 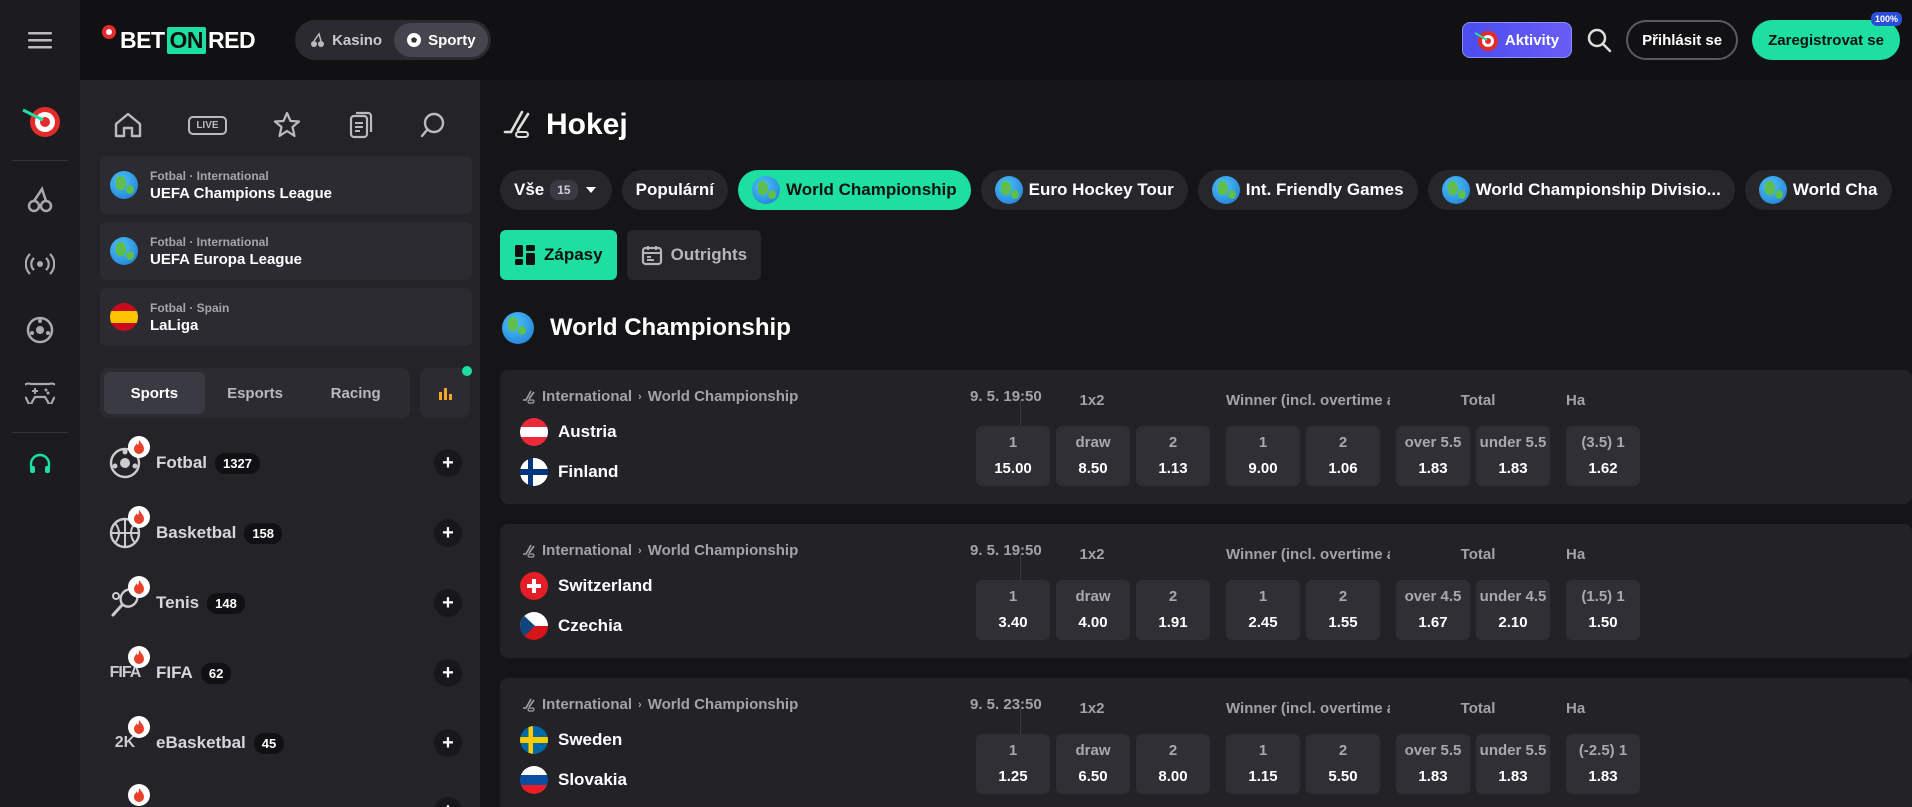 What do you see at coordinates (40, 120) in the screenshot?
I see `rail-activity` at bounding box center [40, 120].